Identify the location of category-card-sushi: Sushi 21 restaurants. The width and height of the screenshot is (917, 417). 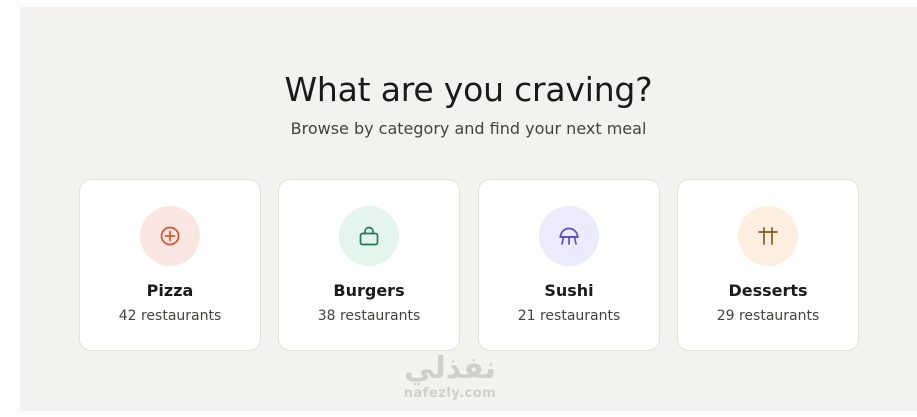
(569, 265).